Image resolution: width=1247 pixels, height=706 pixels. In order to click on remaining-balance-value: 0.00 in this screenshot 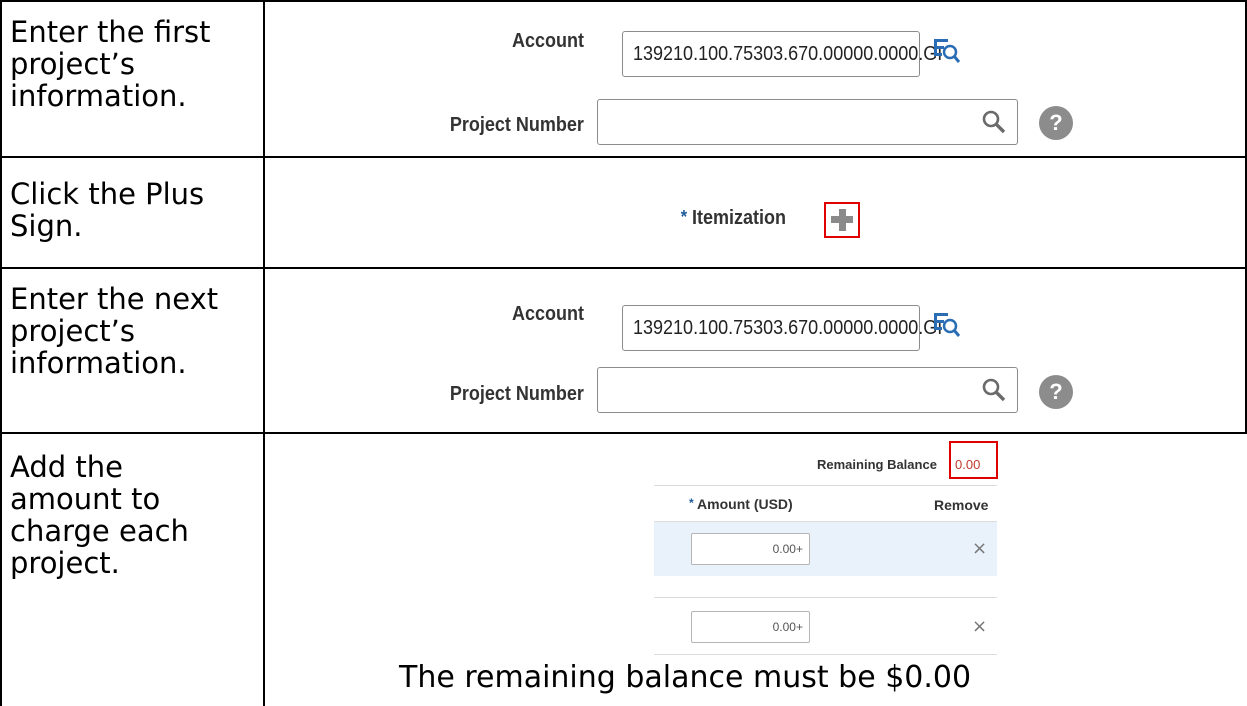, I will do `click(968, 464)`.